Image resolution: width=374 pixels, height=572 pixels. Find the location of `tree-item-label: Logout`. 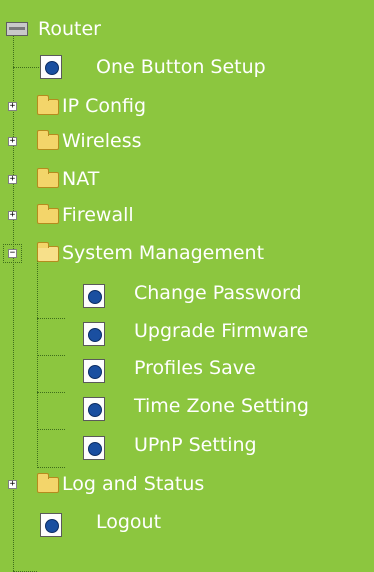

tree-item-label: Logout is located at coordinates (128, 522).